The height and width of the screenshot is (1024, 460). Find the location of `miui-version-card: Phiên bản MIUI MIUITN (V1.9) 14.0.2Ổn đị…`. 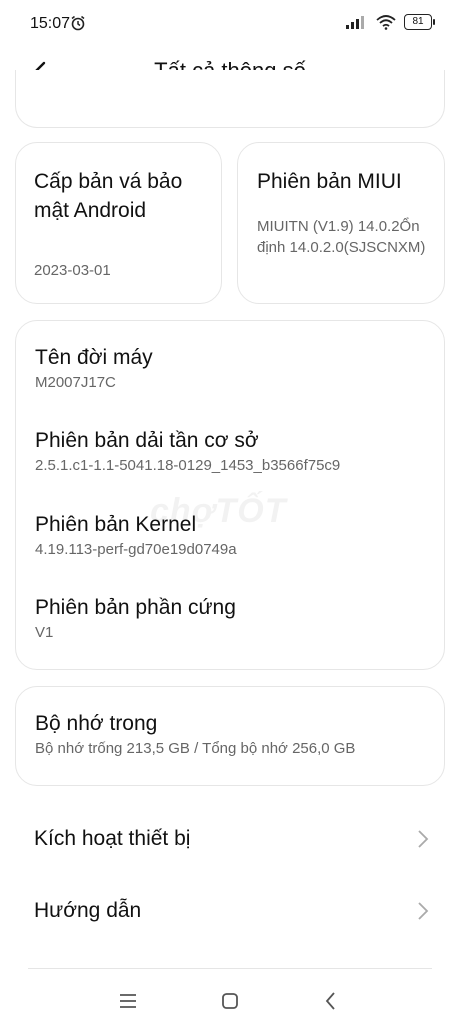

miui-version-card: Phiên bản MIUI MIUITN (V1.9) 14.0.2Ổn đị… is located at coordinates (341, 223).